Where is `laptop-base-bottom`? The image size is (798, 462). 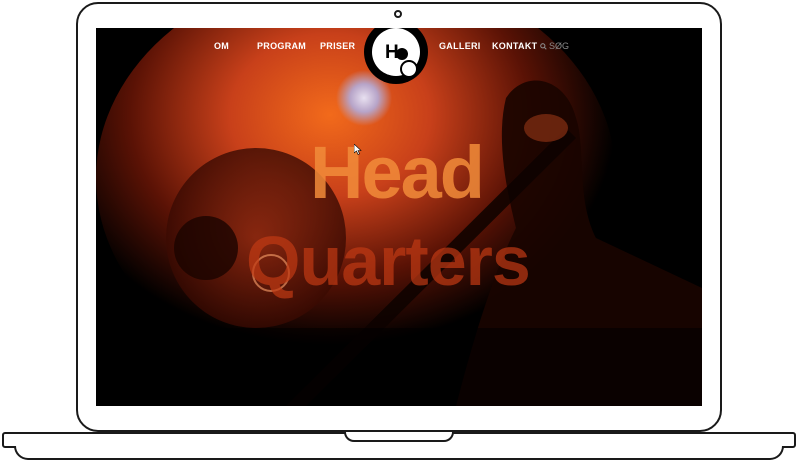
laptop-base-bottom is located at coordinates (399, 453).